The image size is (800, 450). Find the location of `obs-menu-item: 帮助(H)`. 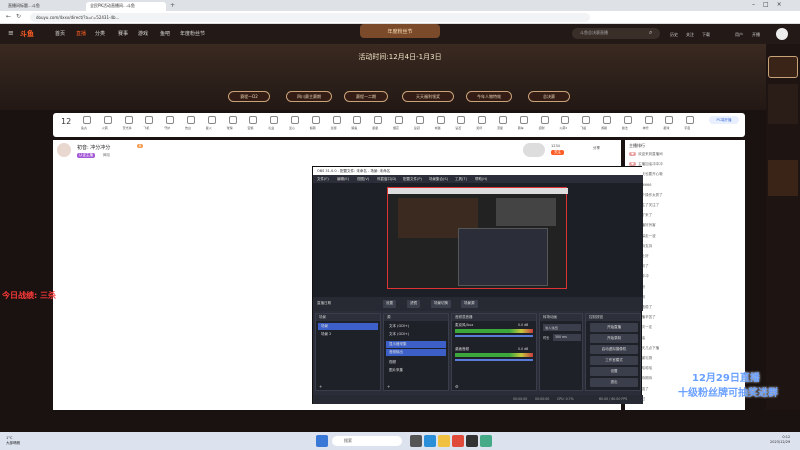

obs-menu-item: 帮助(H) is located at coordinates (481, 179).